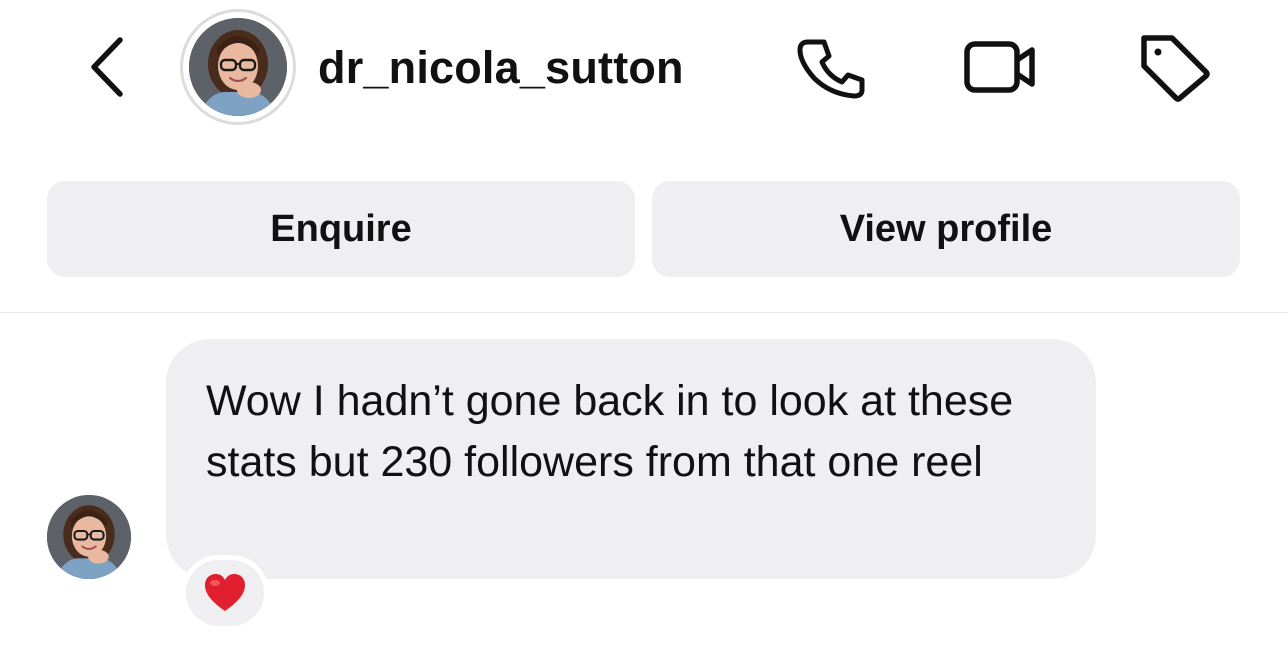 The height and width of the screenshot is (655, 1288). I want to click on tag-button, so click(1174, 66).